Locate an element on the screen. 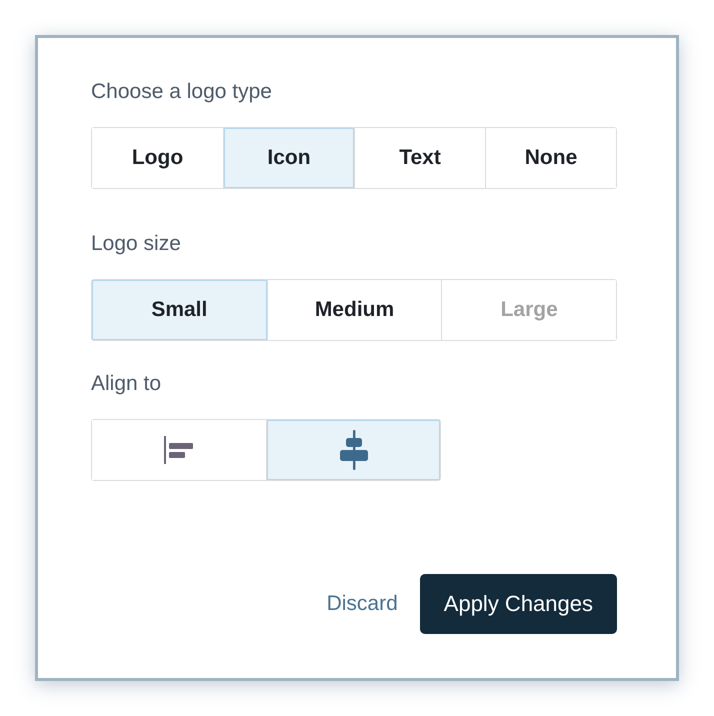 The width and height of the screenshot is (714, 716). apply-changes-button: Apply Changes is located at coordinates (518, 604).